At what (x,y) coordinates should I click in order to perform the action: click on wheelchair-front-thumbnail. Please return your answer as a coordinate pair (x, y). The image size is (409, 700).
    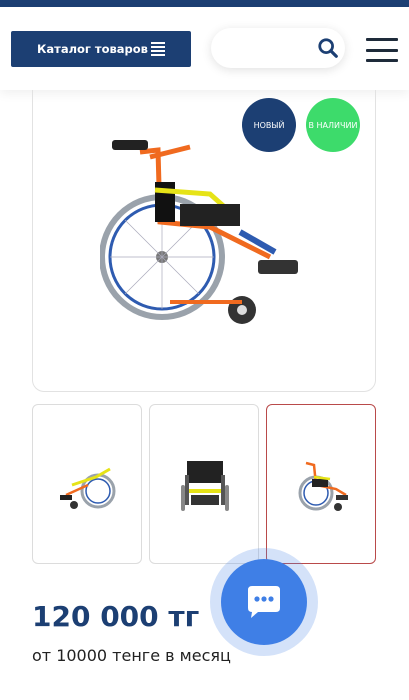
    Looking at the image, I should click on (205, 486).